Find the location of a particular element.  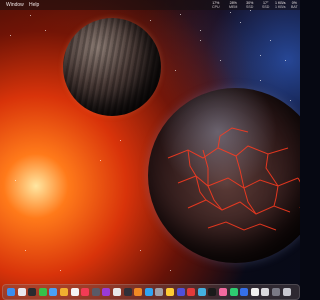

status-cpu-label: CPU is located at coordinates (216, 7).